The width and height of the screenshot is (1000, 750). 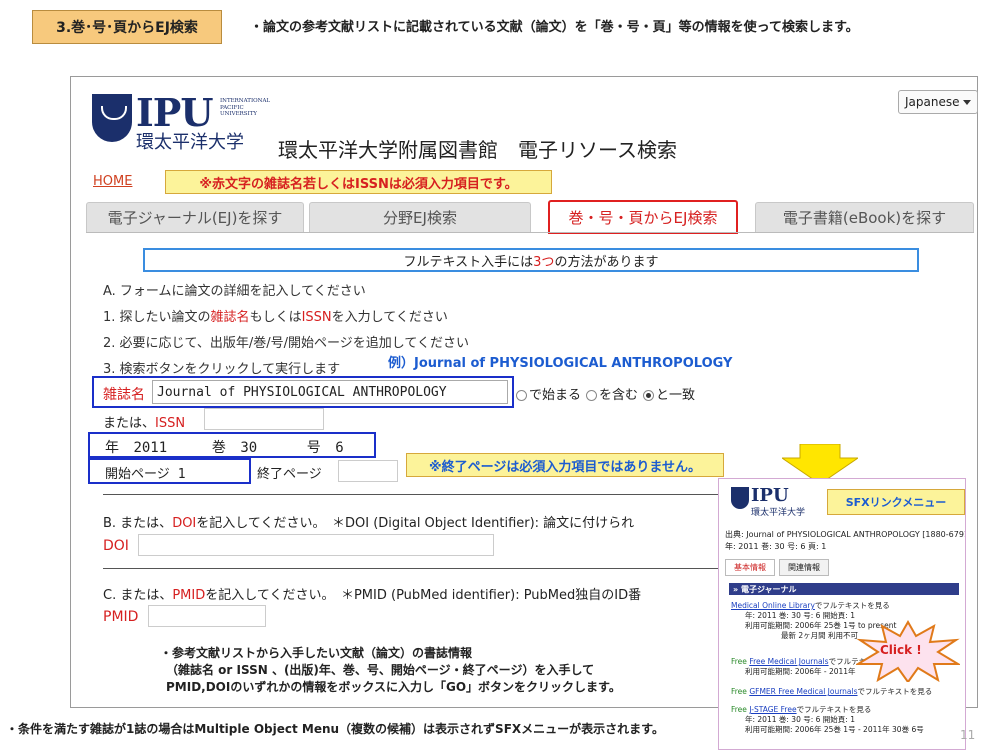 I want to click on citation-fields: 年 2011 巻 30 号 6, so click(x=240, y=447).